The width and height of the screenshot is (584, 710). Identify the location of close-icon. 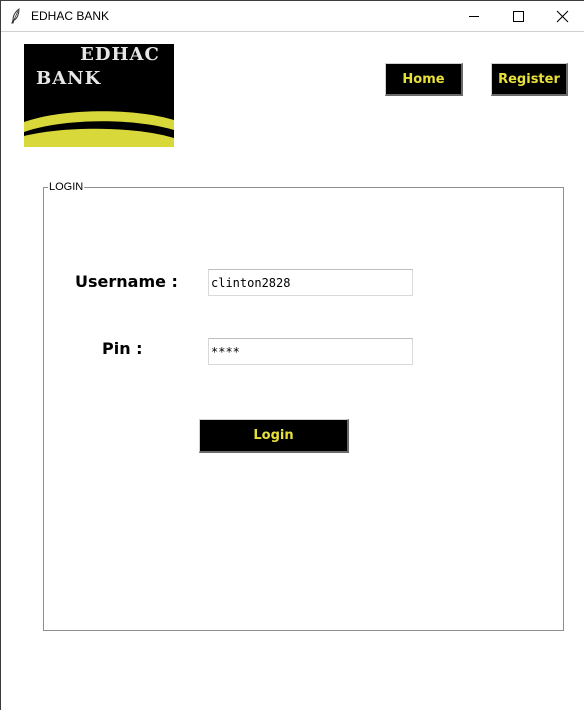
(562, 16).